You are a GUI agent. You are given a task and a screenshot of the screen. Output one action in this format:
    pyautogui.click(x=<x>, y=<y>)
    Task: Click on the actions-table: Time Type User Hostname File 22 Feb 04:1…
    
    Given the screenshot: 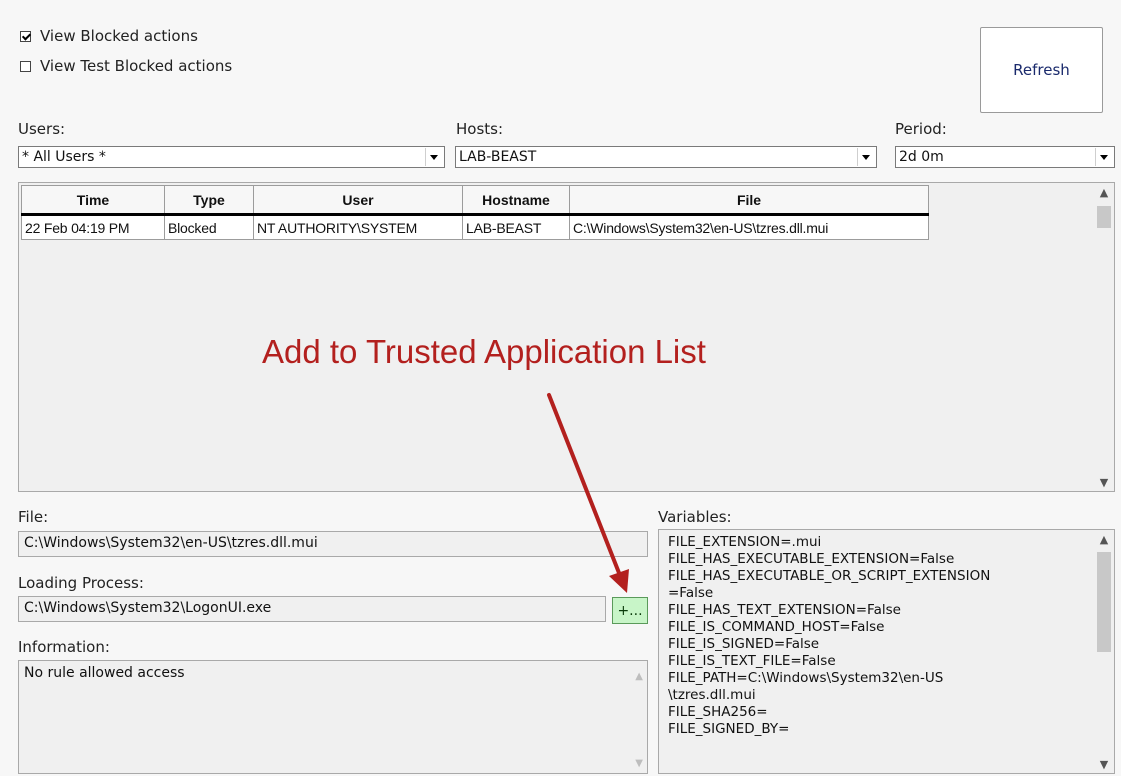 What is the action you would take?
    pyautogui.click(x=475, y=212)
    